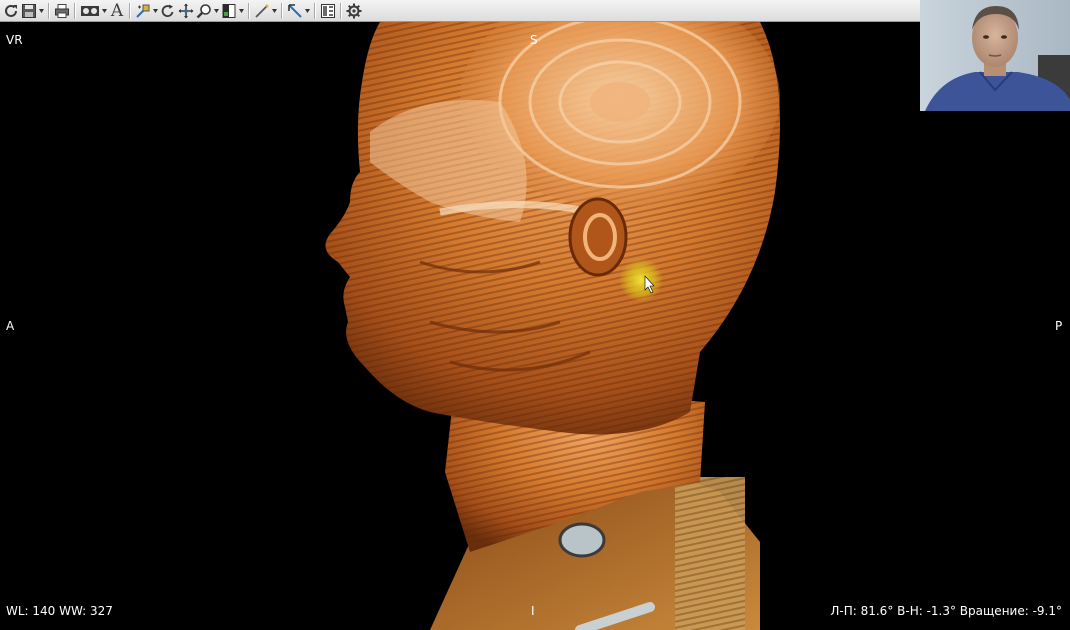  I want to click on save-dropdown, so click(41, 11).